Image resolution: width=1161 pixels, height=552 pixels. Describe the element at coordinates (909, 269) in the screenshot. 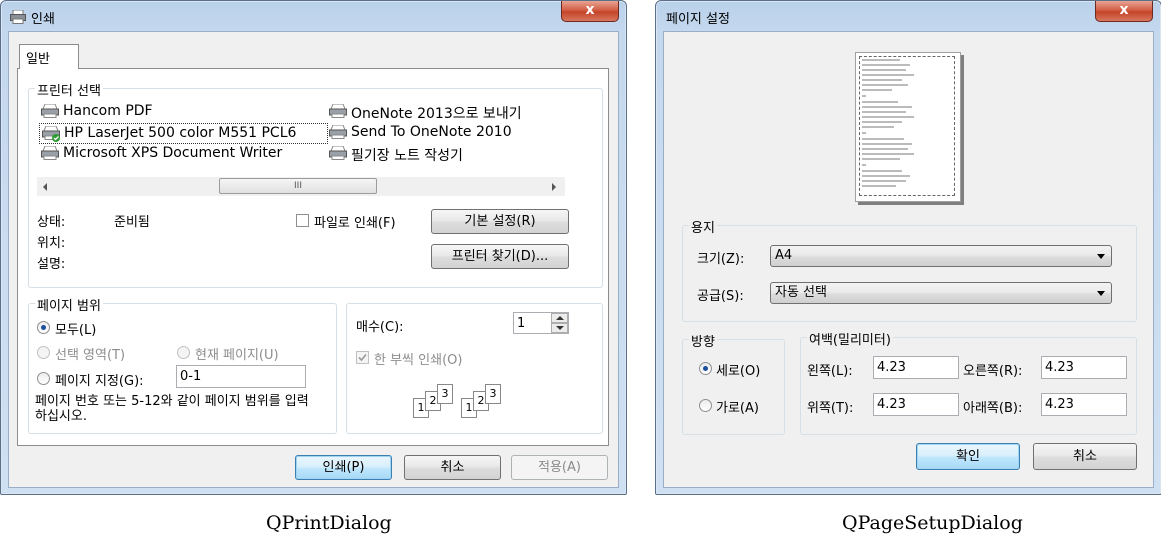

I see `paper-group: 용지 크기(Z): A4 공급(S): 자동 선택` at that location.